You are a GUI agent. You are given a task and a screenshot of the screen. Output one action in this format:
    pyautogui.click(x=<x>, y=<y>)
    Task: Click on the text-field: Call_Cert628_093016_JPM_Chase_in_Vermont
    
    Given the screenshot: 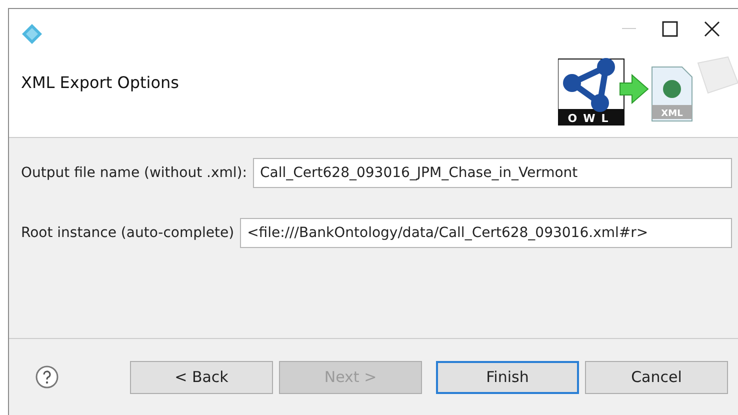 What is the action you would take?
    pyautogui.click(x=492, y=173)
    